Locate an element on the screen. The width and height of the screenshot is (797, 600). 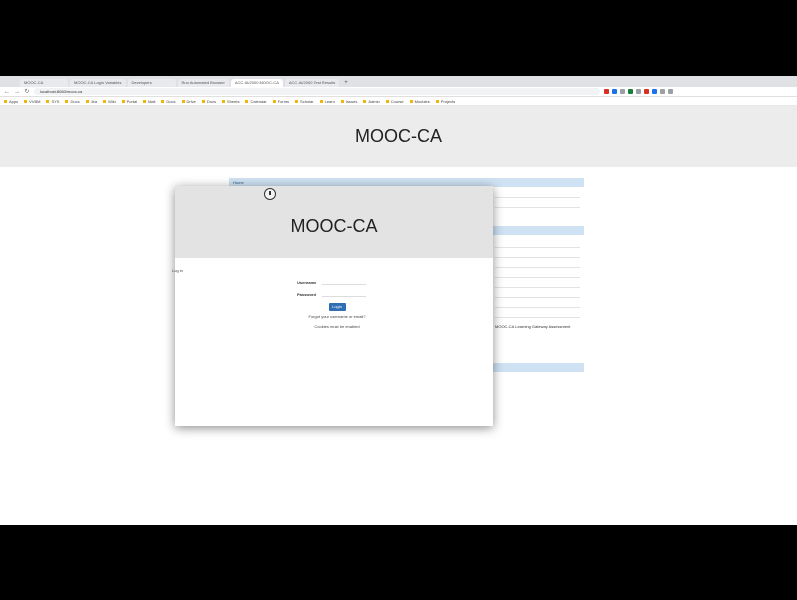
letterbox-top is located at coordinates (398, 38).